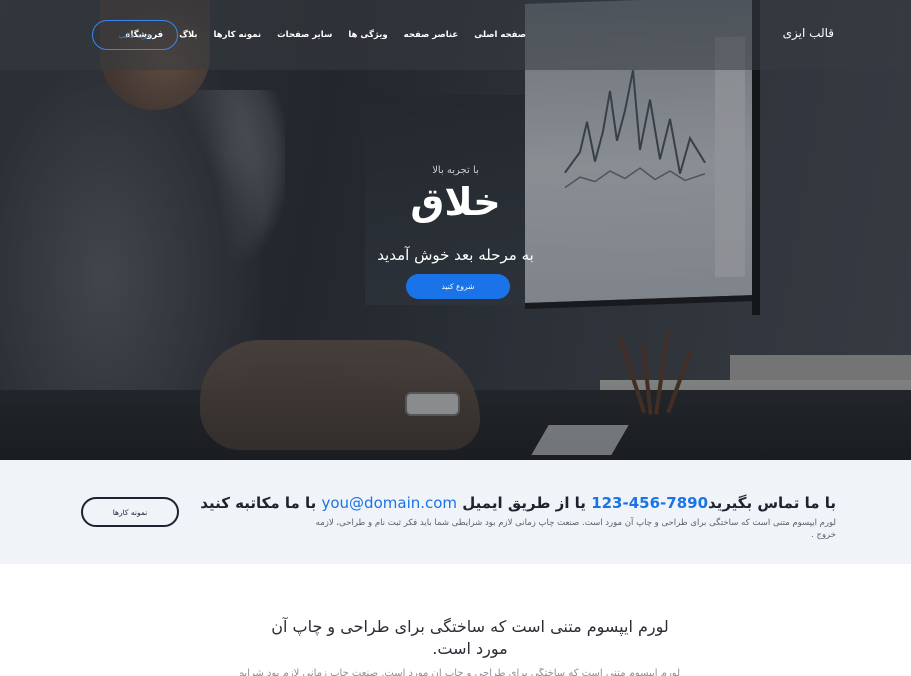  I want to click on contact-heading-middle: یا از طریق ایمیل, so click(524, 503).